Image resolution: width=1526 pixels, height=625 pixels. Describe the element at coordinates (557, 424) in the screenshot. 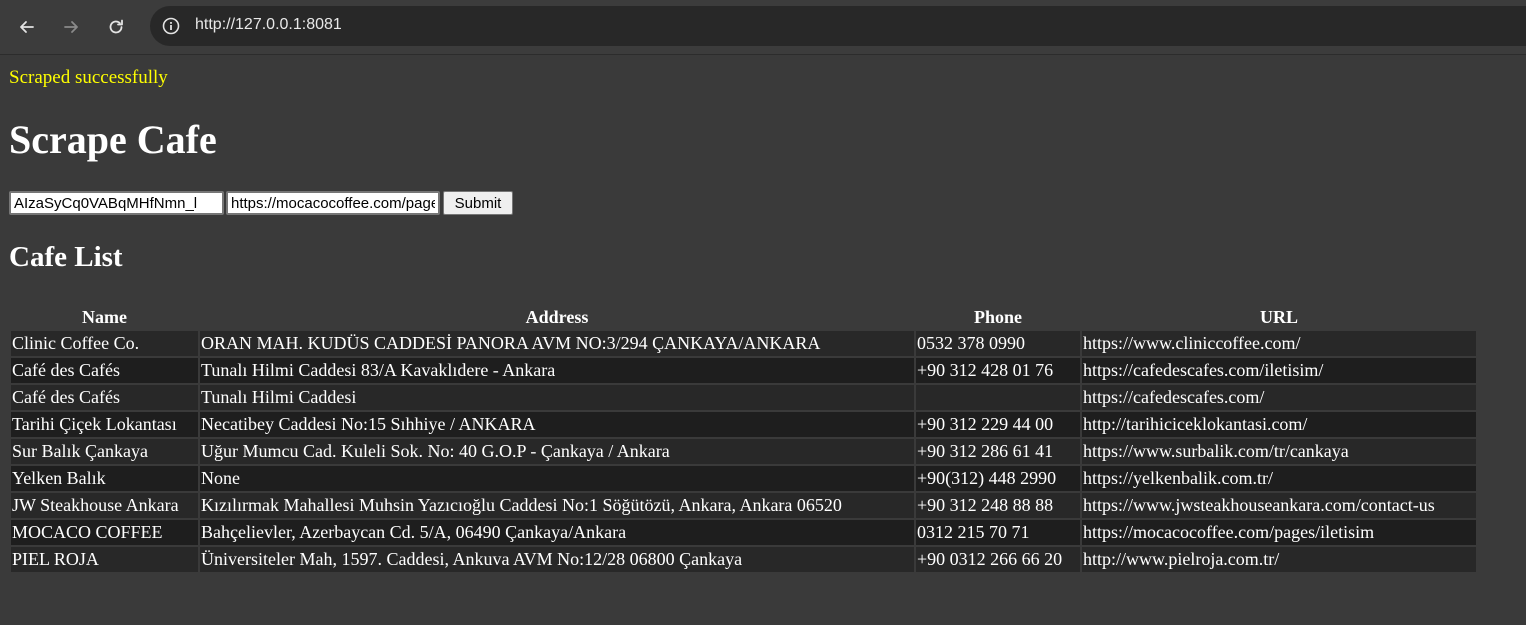

I see `cell-address: Necatibey Caddesi No:15 Sıhhiye / ANKARA` at that location.